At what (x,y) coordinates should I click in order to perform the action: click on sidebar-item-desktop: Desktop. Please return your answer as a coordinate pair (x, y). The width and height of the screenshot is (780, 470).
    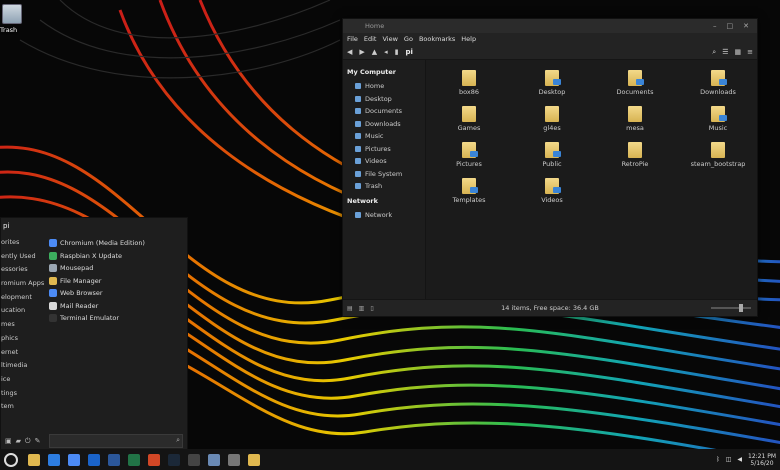
    Looking at the image, I should click on (384, 99).